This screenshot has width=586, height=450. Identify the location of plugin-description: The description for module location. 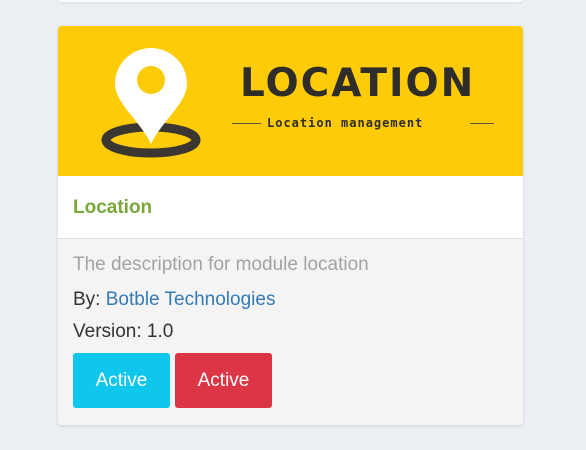
(221, 264).